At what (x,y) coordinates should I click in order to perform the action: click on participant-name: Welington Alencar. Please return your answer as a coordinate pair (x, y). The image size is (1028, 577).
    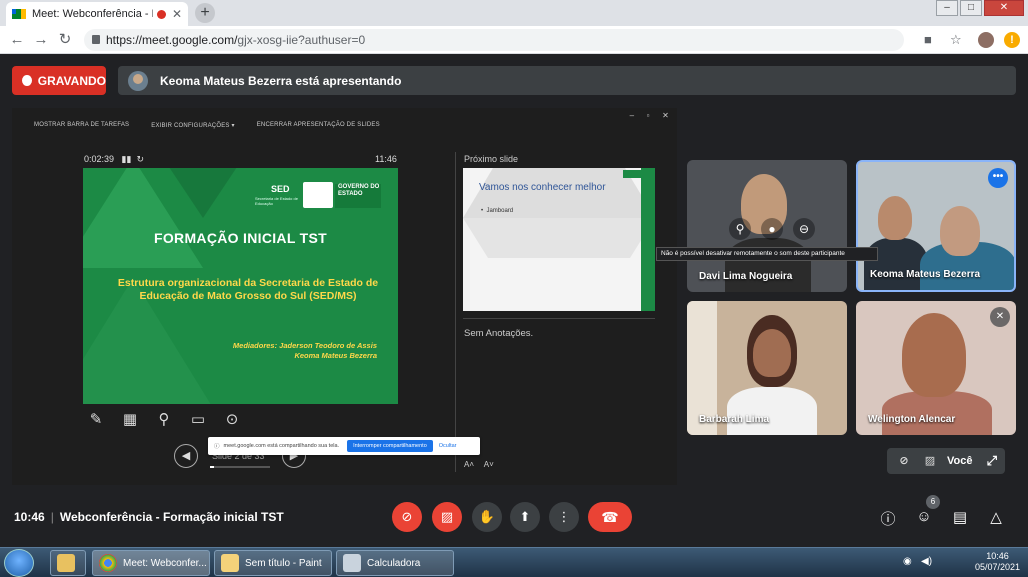
    Looking at the image, I should click on (912, 419).